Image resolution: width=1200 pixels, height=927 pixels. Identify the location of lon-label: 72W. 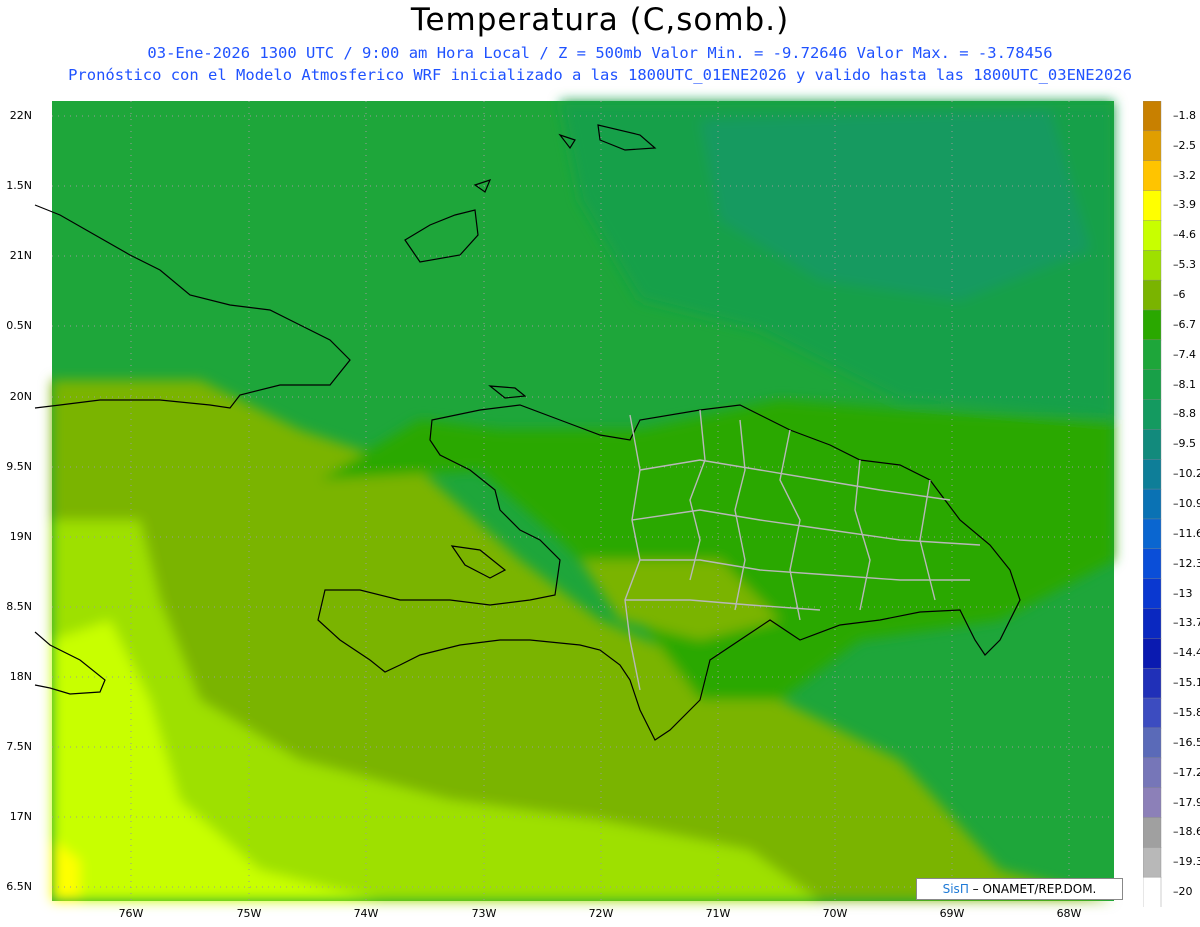
(601, 913).